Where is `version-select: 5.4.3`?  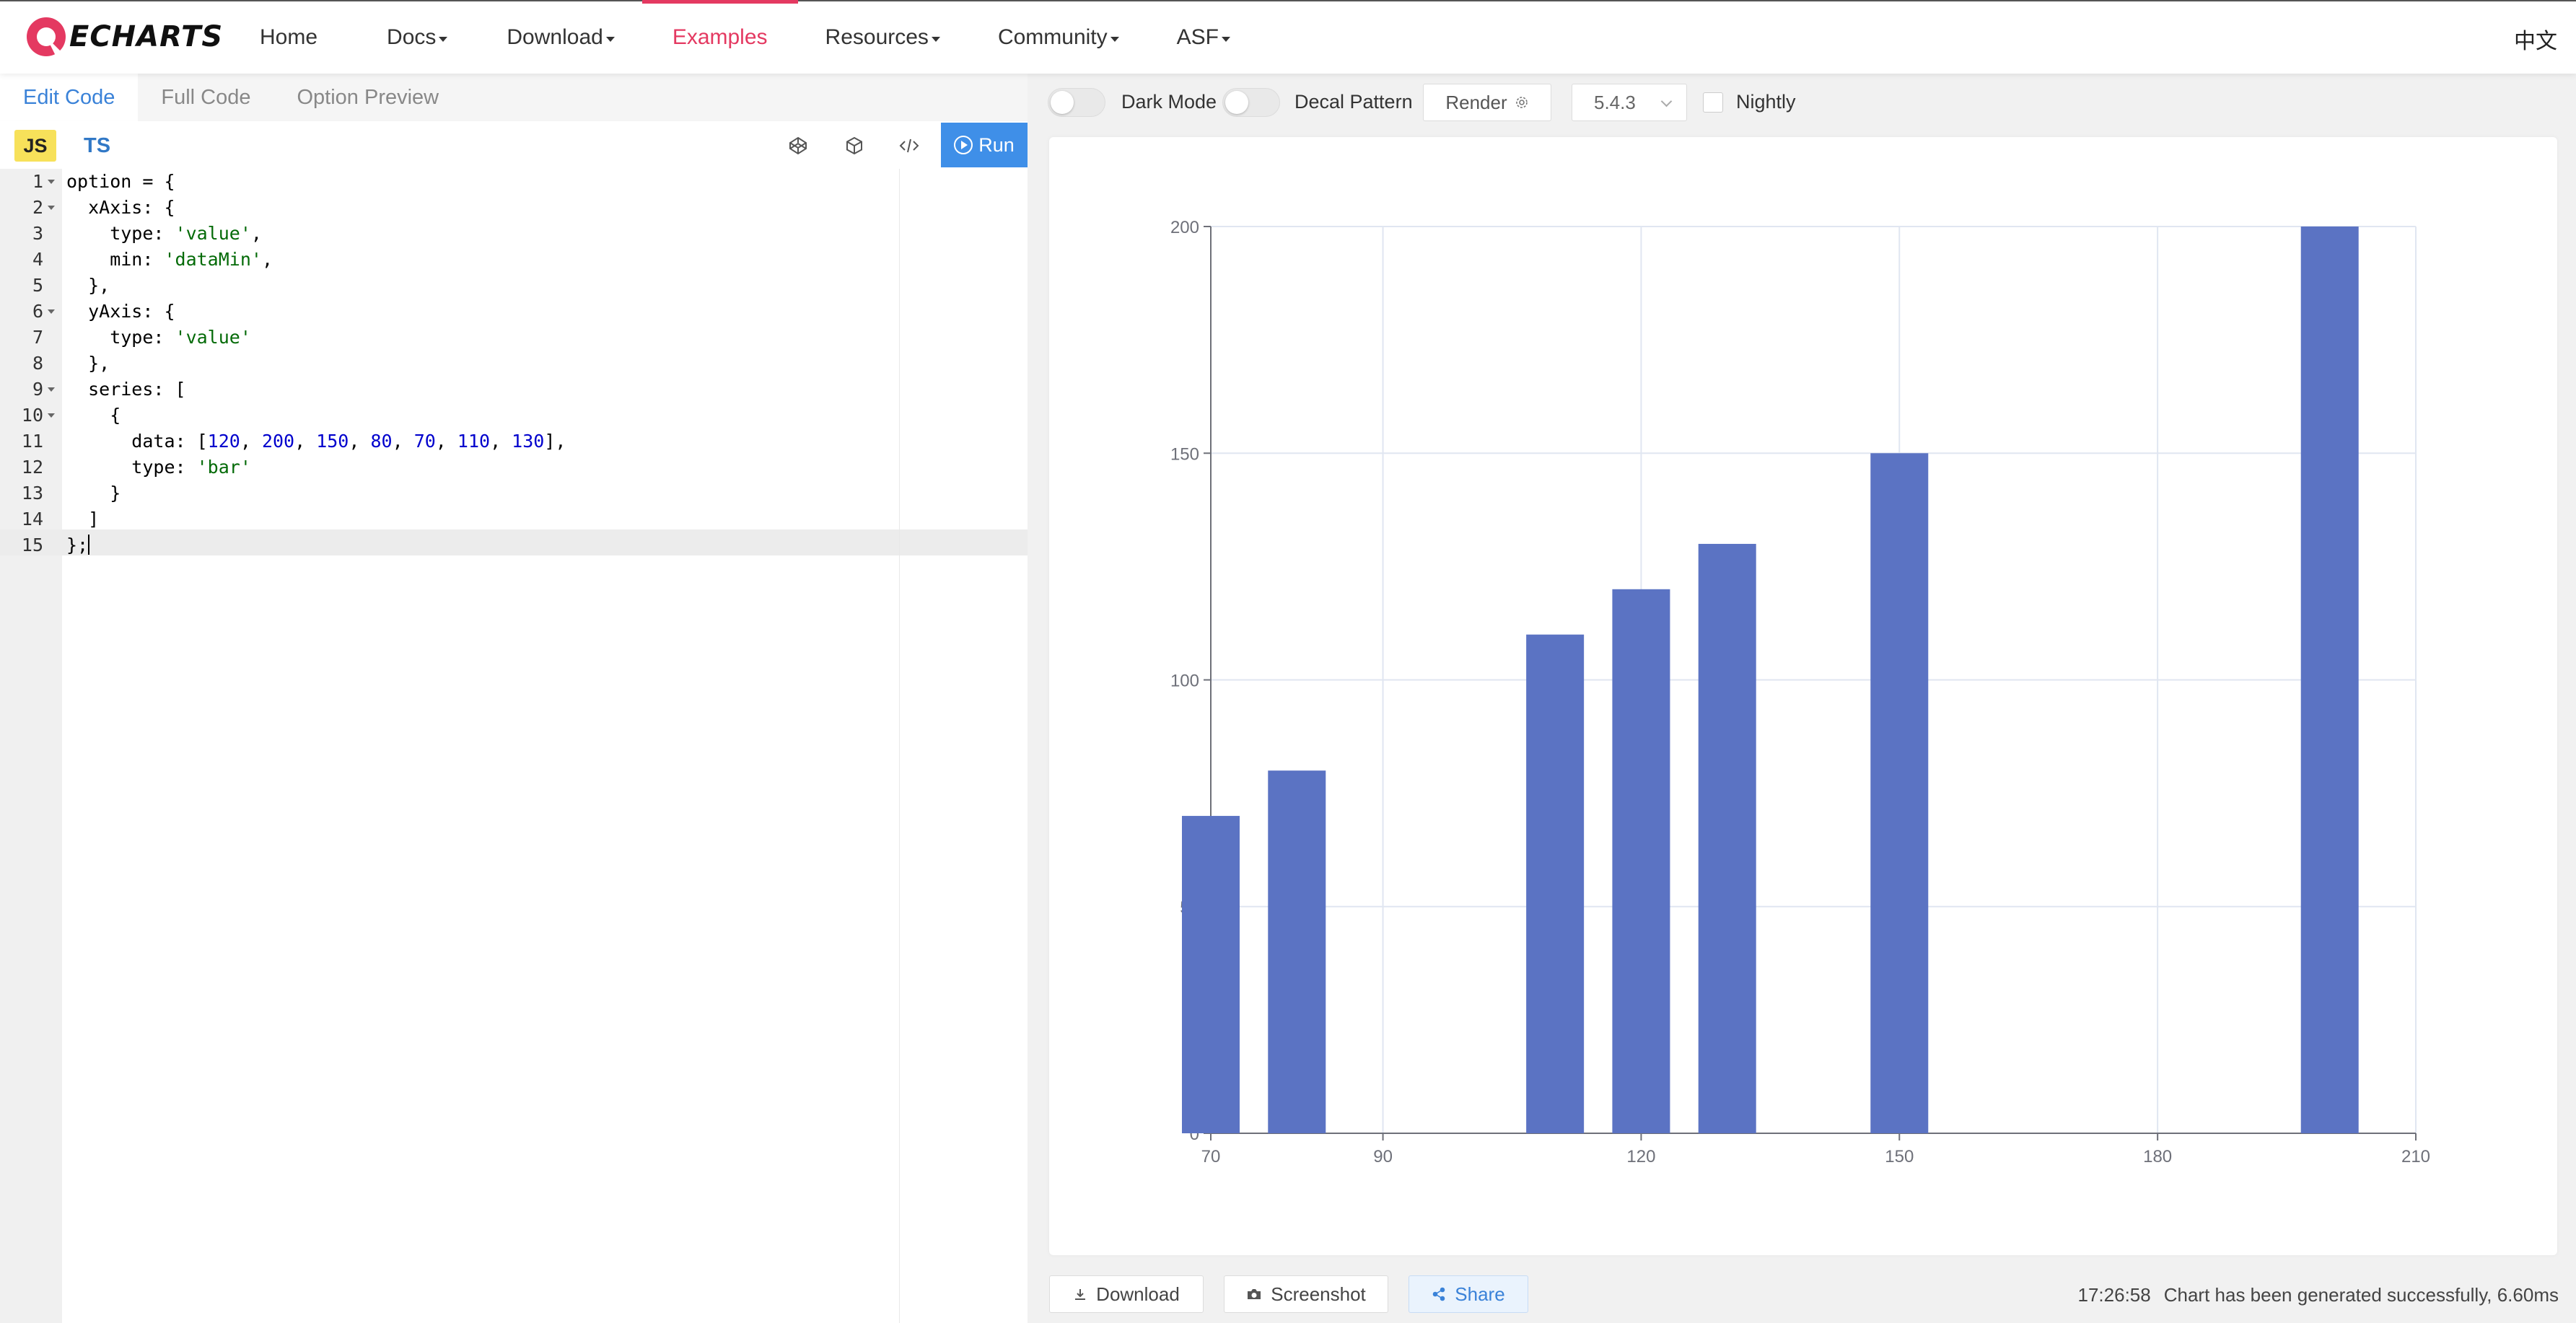 version-select: 5.4.3 is located at coordinates (1629, 102).